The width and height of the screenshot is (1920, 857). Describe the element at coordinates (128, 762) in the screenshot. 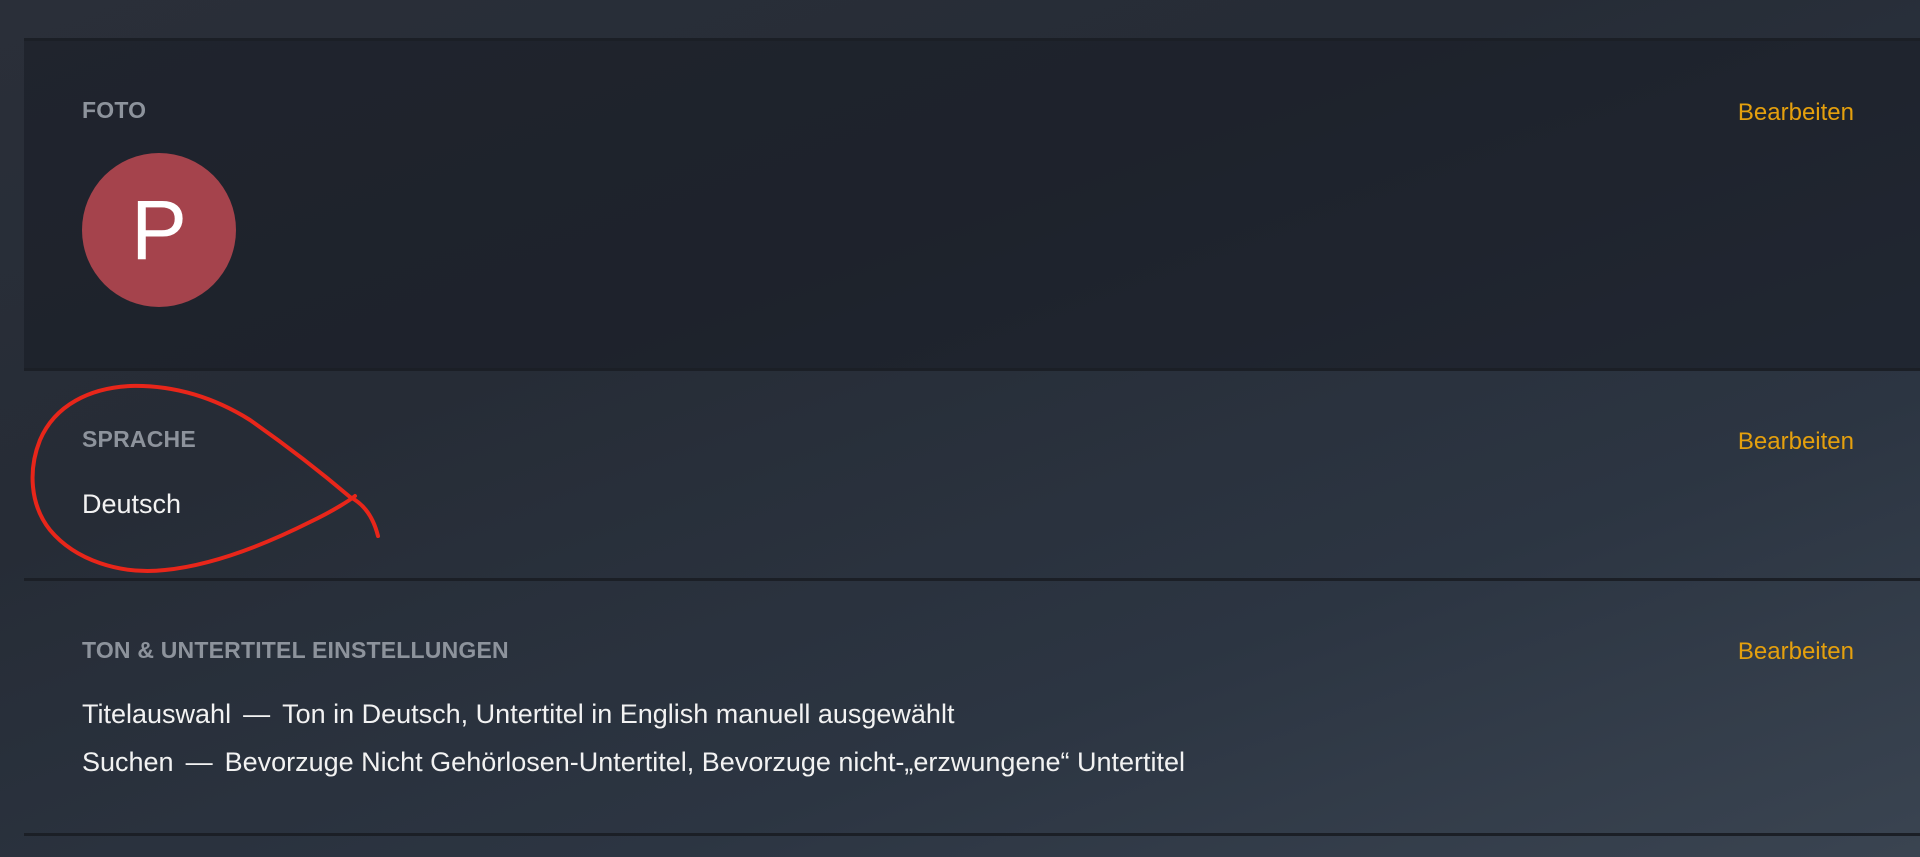

I see `setting-row-label: Suchen` at that location.